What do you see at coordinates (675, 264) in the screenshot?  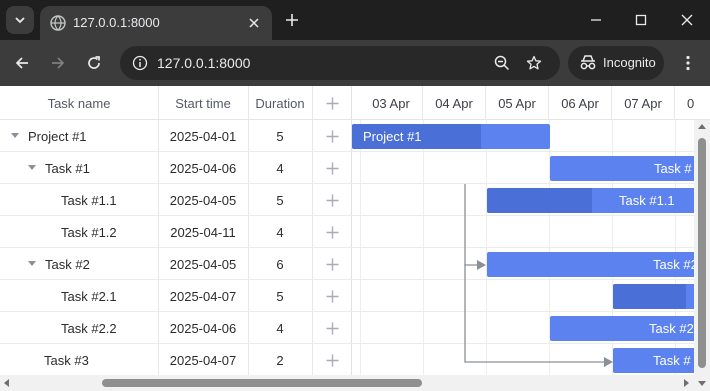 I see `task-bar-label: Task #2` at bounding box center [675, 264].